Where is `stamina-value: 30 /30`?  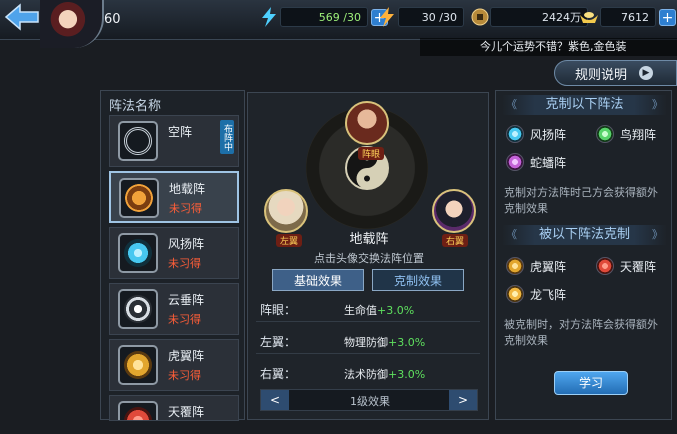
stamina-value: 30 /30 is located at coordinates (431, 17).